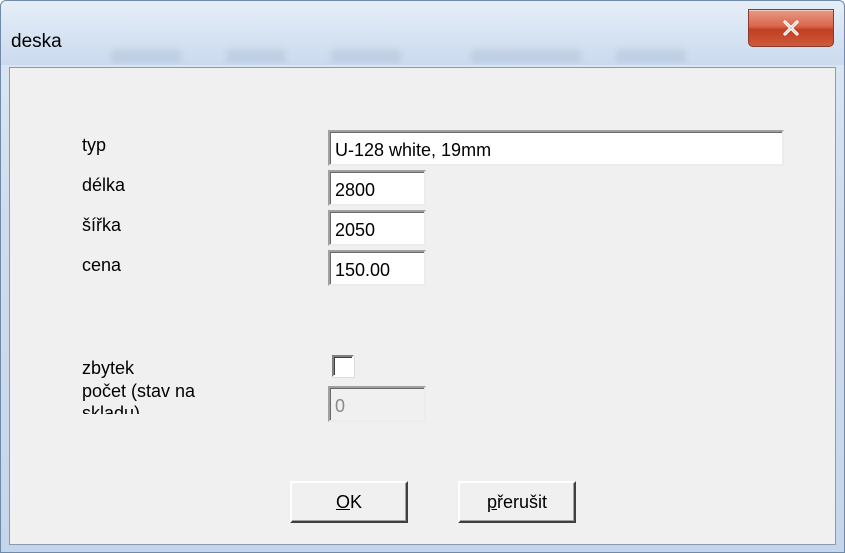 This screenshot has height=553, width=845. What do you see at coordinates (102, 225) in the screenshot?
I see `sirka-label: šířka` at bounding box center [102, 225].